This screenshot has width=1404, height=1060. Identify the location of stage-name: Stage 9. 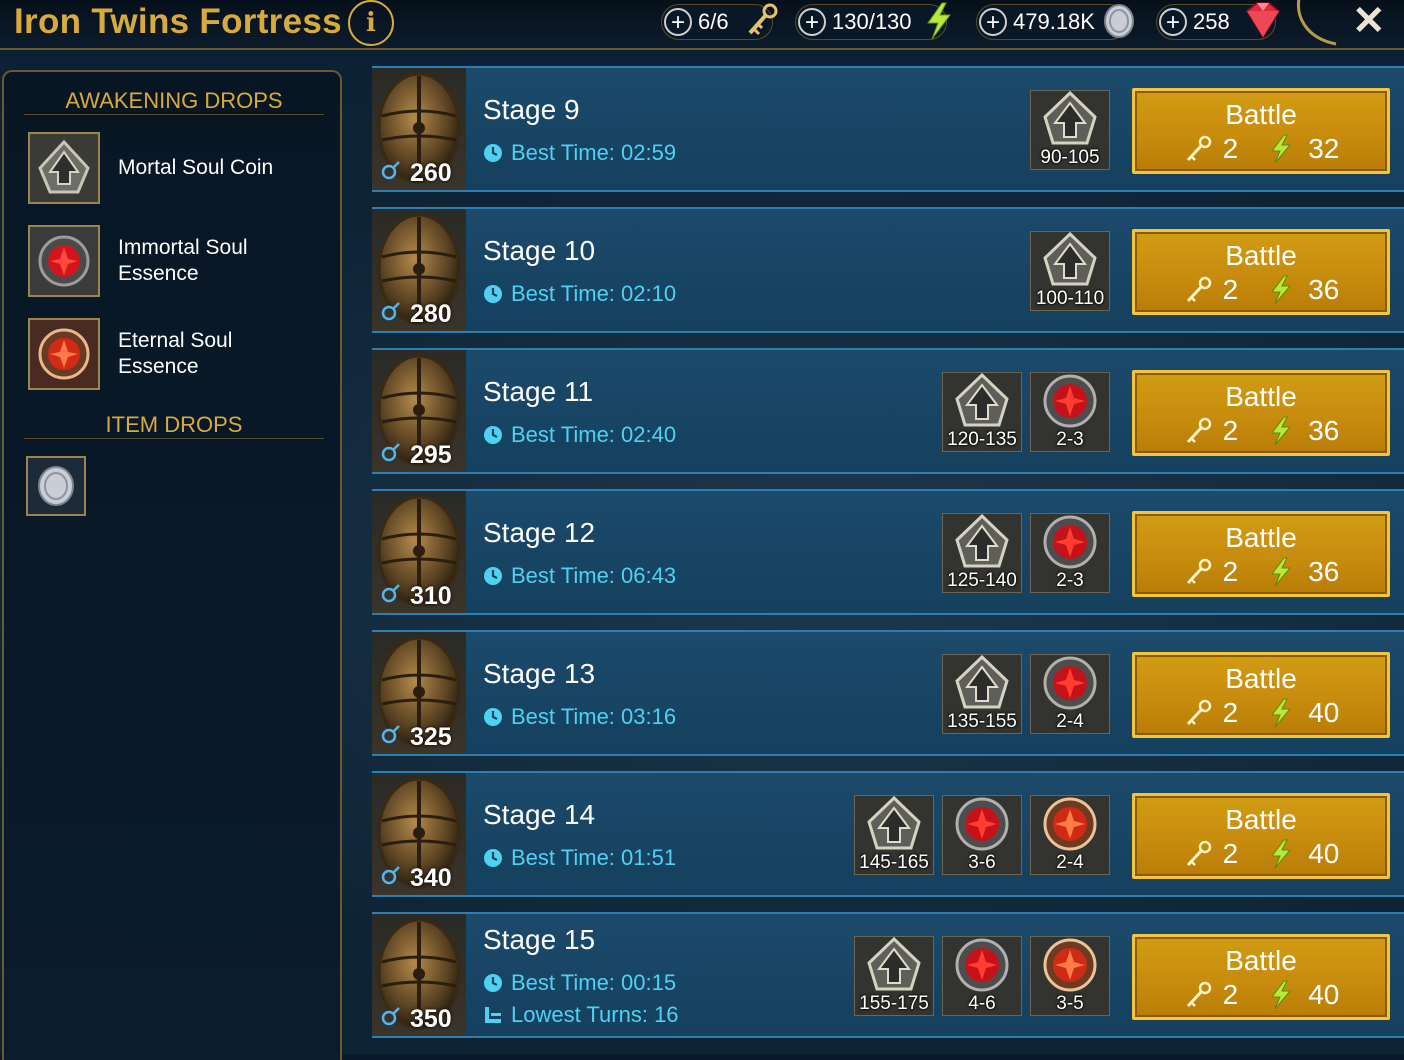
(531, 109).